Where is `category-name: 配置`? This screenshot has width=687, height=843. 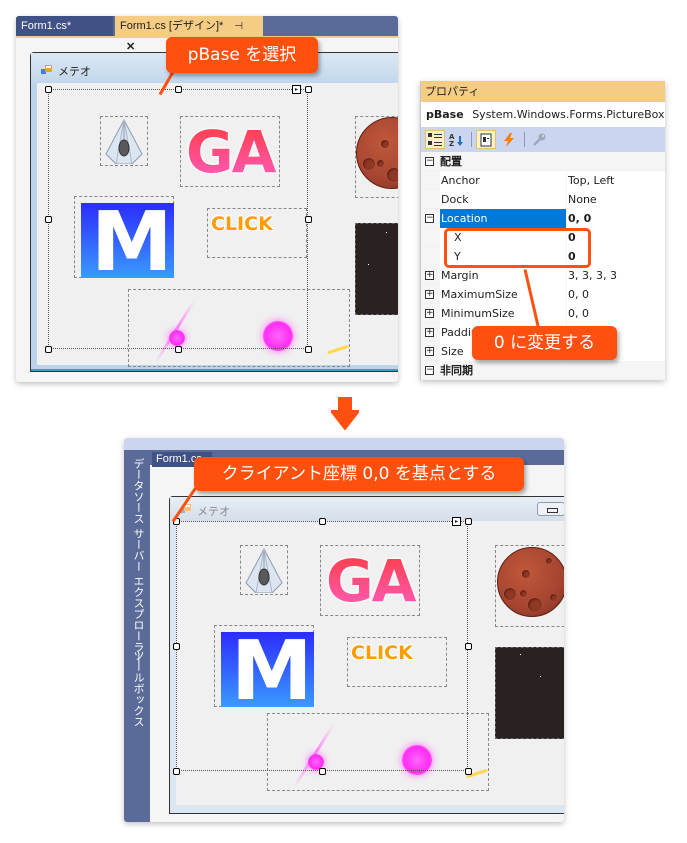
category-name: 配置 is located at coordinates (451, 161).